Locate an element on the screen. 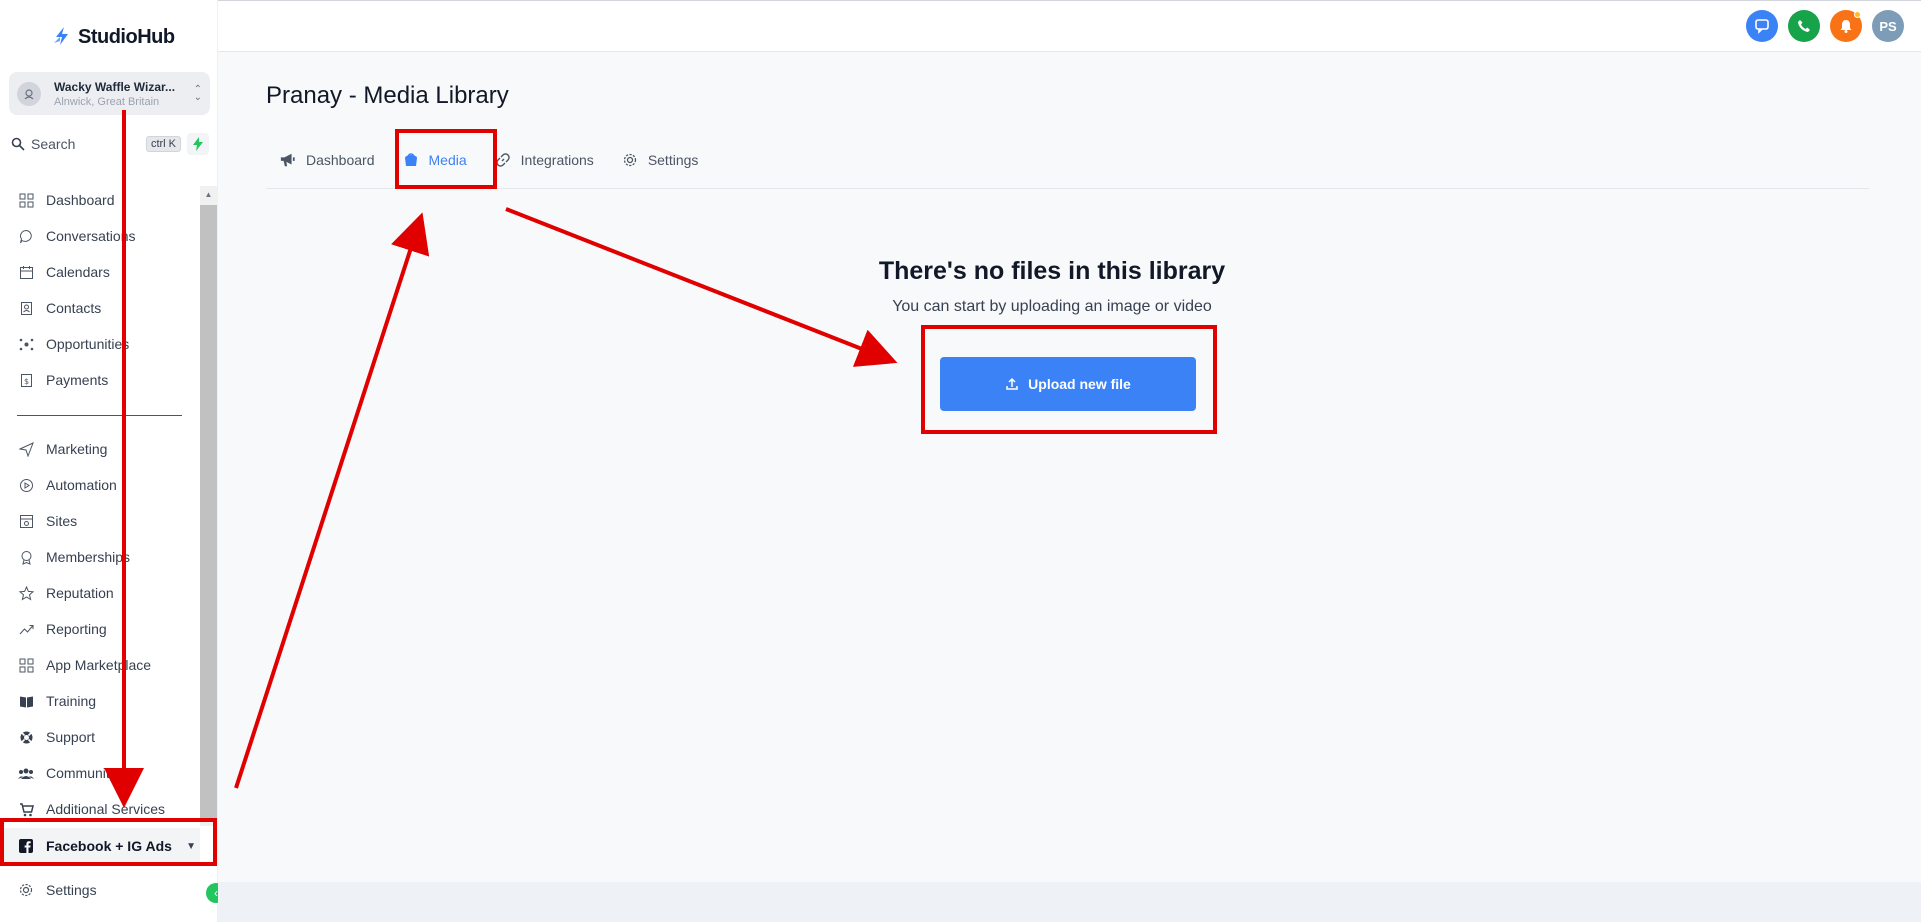 Image resolution: width=1921 pixels, height=922 pixels. bell-icon is located at coordinates (1846, 26).